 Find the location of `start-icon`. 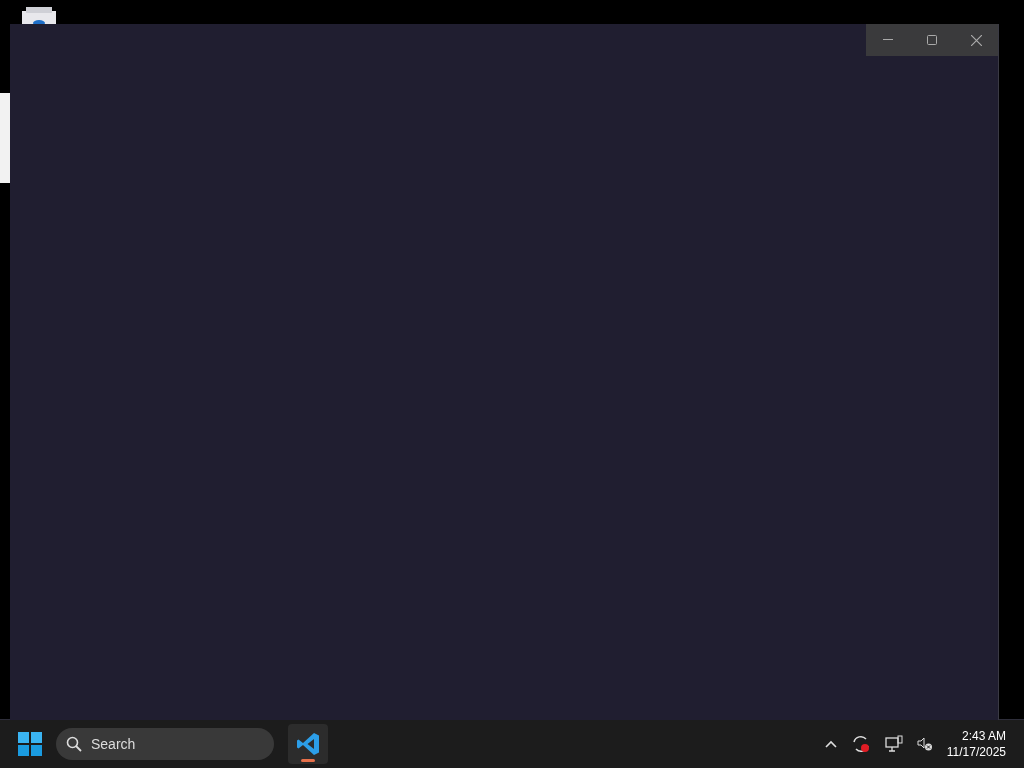

start-icon is located at coordinates (30, 744).